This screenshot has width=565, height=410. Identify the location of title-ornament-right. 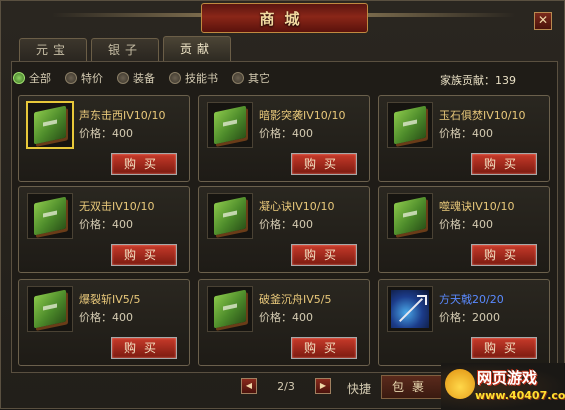
(441, 15).